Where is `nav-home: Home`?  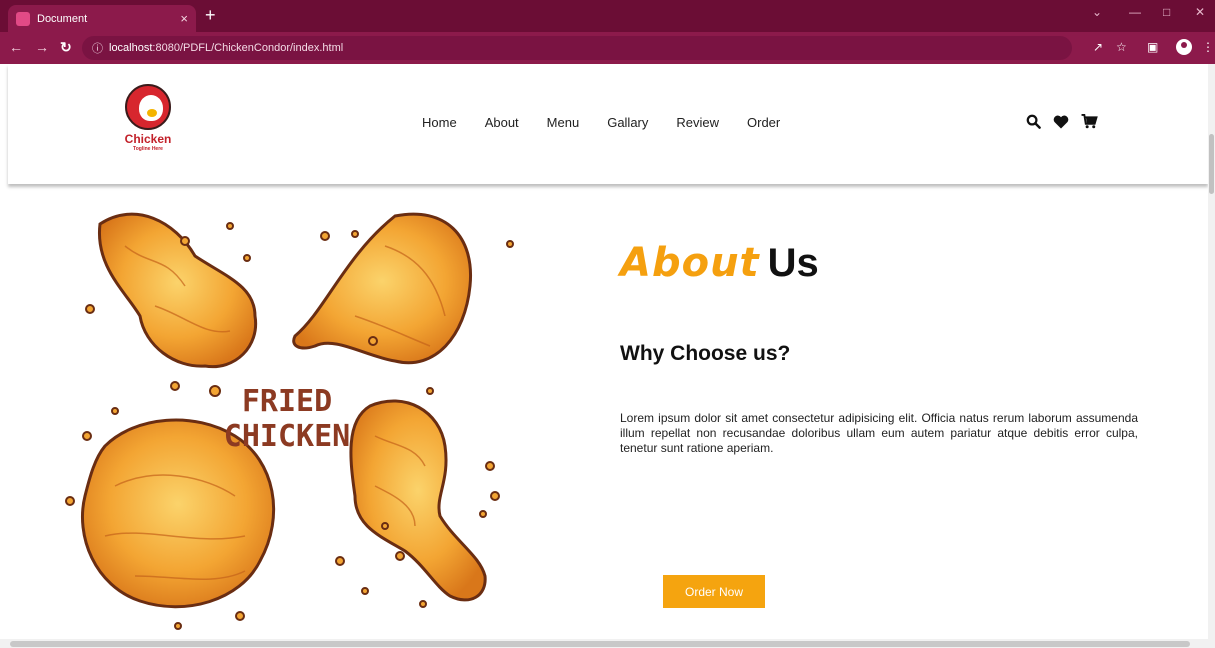 nav-home: Home is located at coordinates (439, 122).